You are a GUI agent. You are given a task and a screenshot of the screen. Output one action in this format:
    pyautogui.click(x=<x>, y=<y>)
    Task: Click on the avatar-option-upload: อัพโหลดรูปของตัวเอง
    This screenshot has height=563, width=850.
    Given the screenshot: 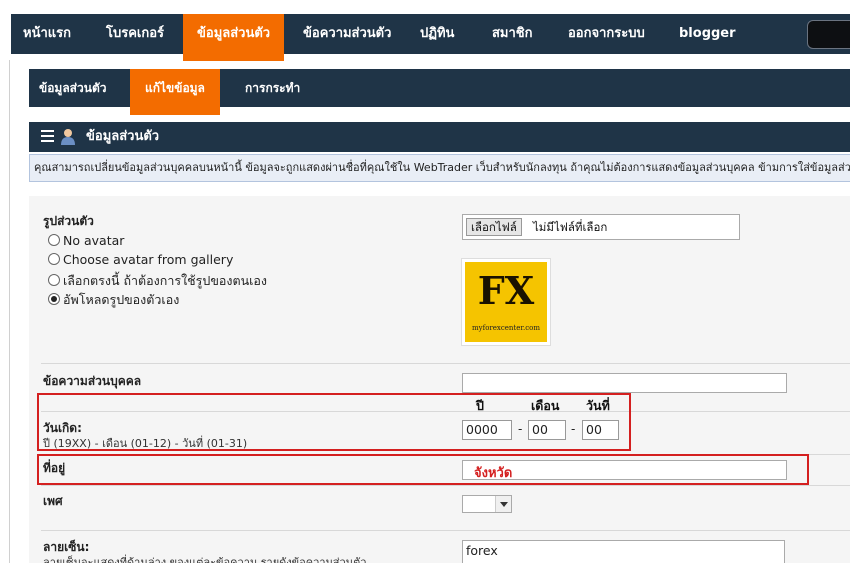 What is the action you would take?
    pyautogui.click(x=113, y=299)
    